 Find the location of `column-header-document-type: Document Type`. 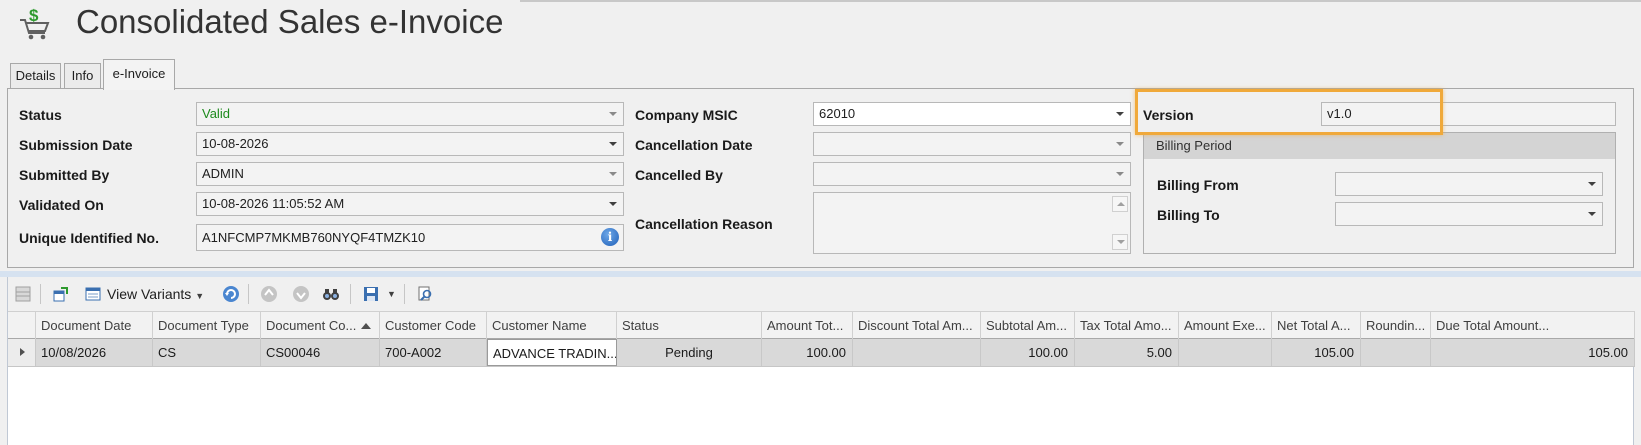

column-header-document-type: Document Type is located at coordinates (207, 325).